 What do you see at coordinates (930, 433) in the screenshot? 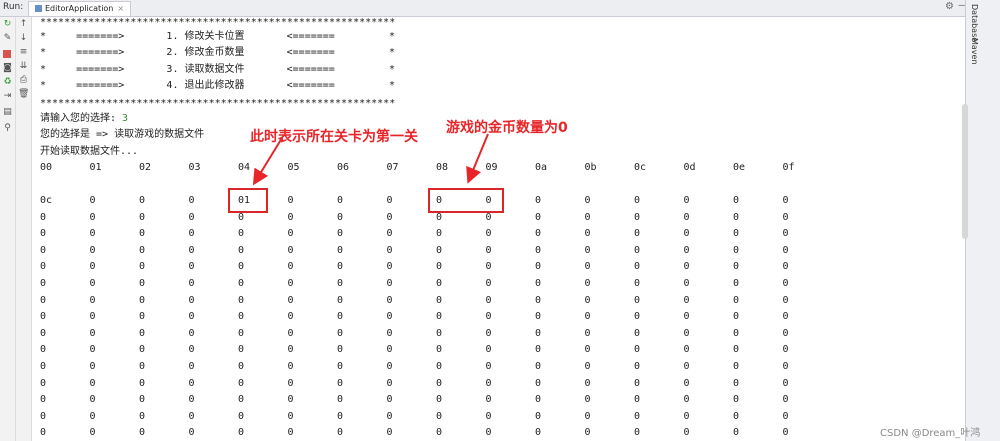
I see `watermark: CSDN @Dream_叶鸿` at bounding box center [930, 433].